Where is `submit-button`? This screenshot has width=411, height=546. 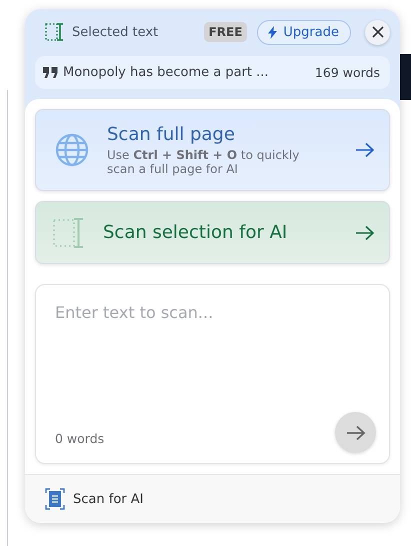 submit-button is located at coordinates (355, 432).